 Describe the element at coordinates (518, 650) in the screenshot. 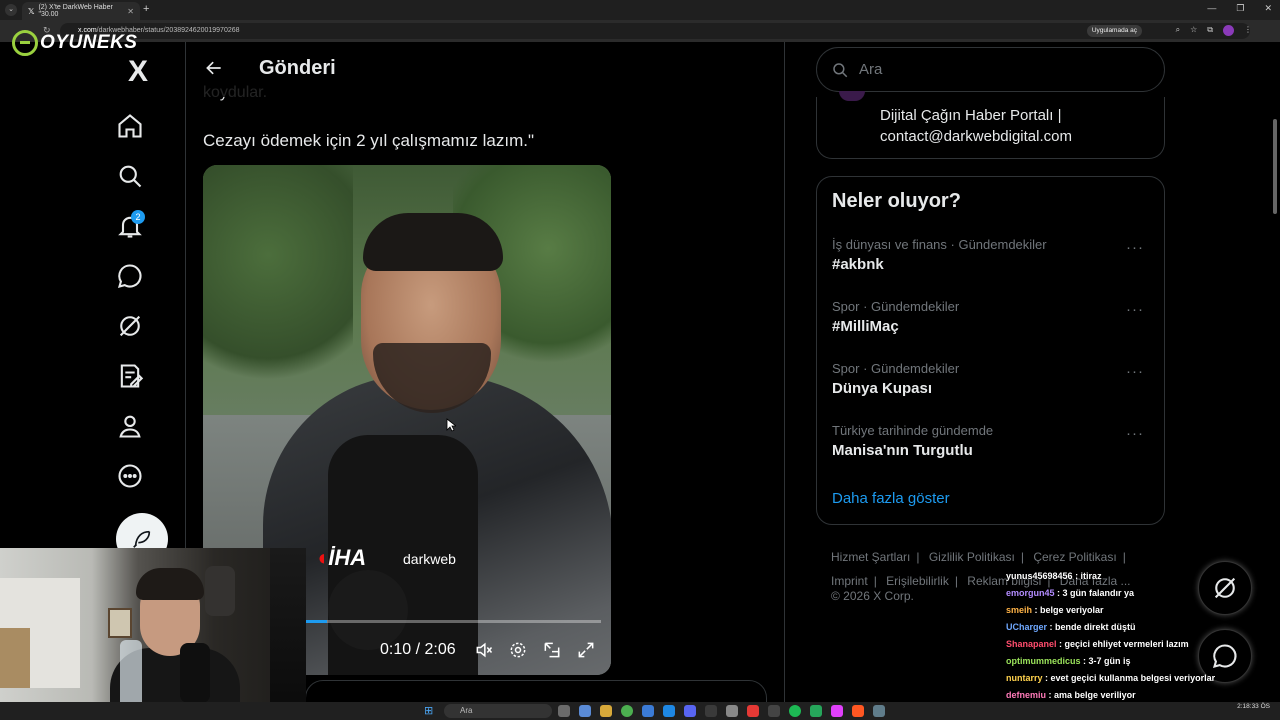

I see `settings-gear-icon` at that location.